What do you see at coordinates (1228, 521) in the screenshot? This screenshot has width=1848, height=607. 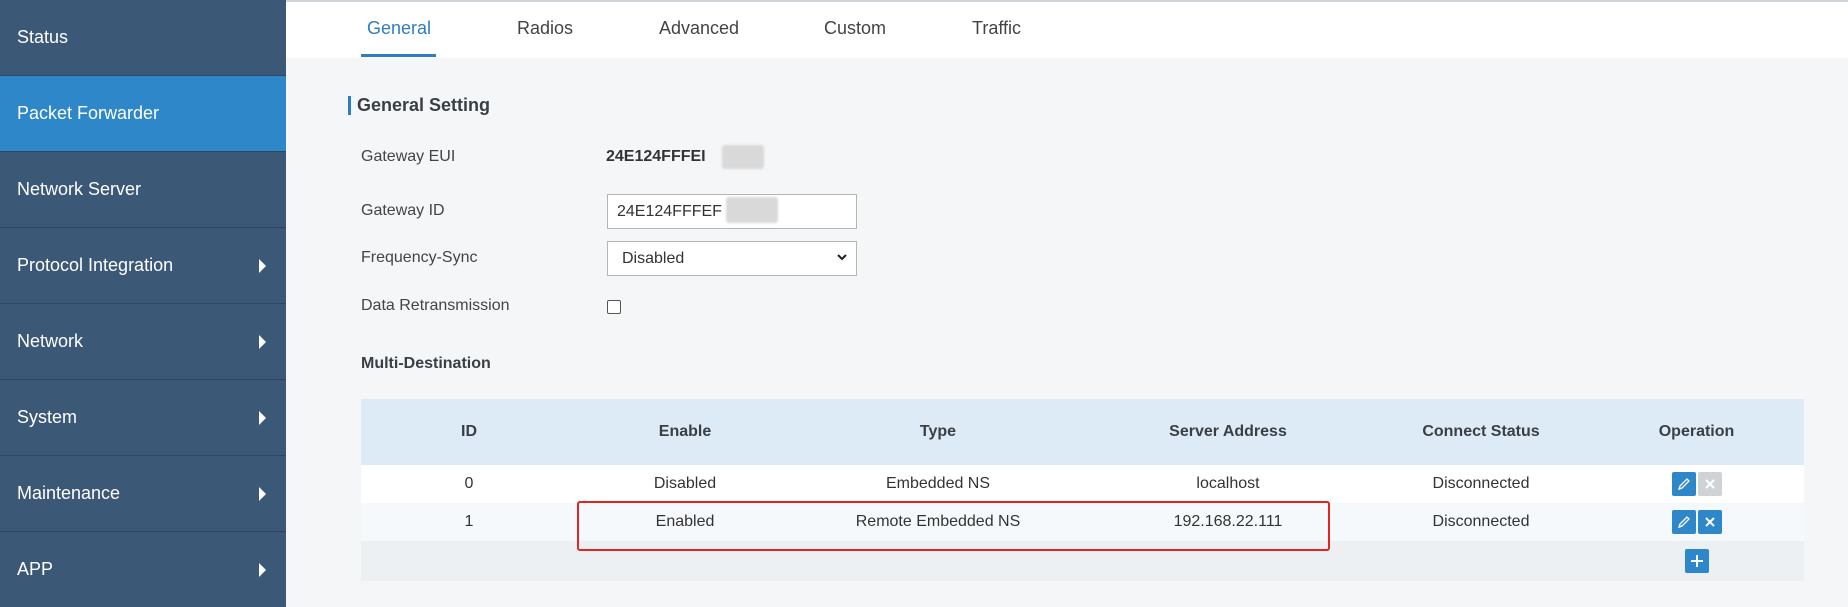 I see `cell-server-address: 192.168.22.111` at bounding box center [1228, 521].